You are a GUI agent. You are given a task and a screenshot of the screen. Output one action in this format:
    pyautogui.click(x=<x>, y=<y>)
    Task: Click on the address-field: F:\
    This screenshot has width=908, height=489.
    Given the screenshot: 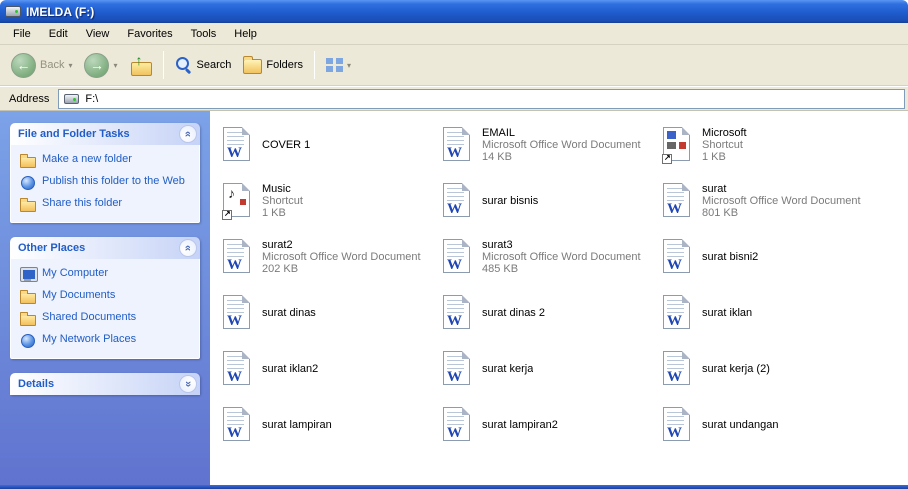 What is the action you would take?
    pyautogui.click(x=481, y=98)
    